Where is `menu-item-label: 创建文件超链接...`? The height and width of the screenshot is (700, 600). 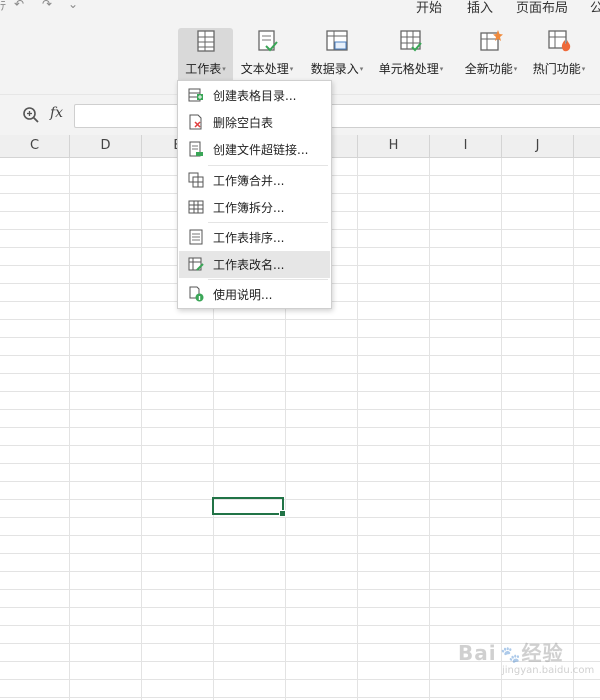
menu-item-label: 创建文件超链接... is located at coordinates (261, 150).